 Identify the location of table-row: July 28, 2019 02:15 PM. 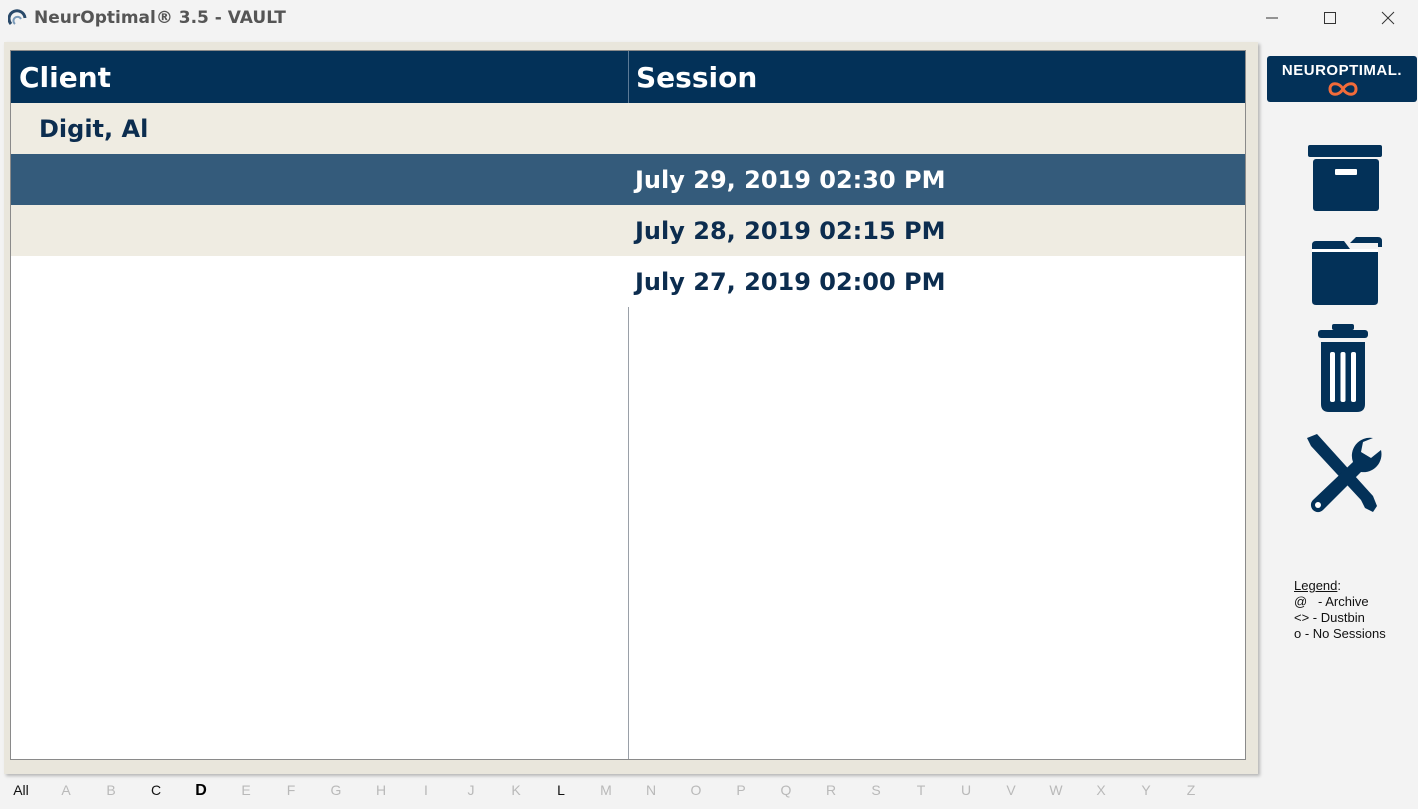
(628, 230).